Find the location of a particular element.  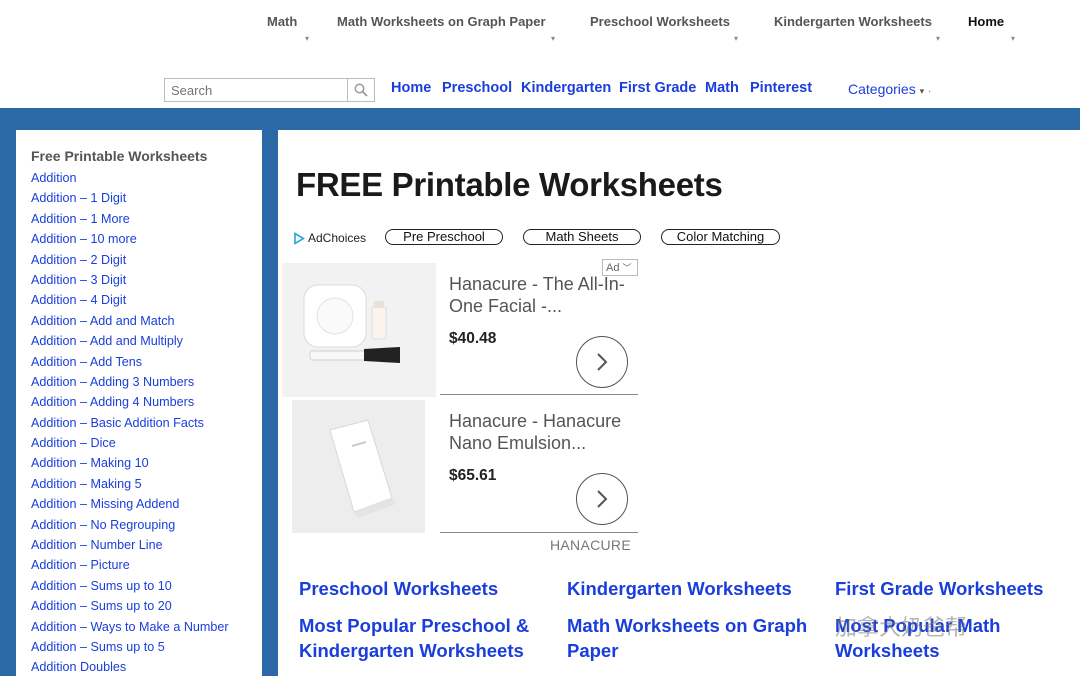

sidebar-item: Addition – Basic Addition Facts is located at coordinates (146, 423).